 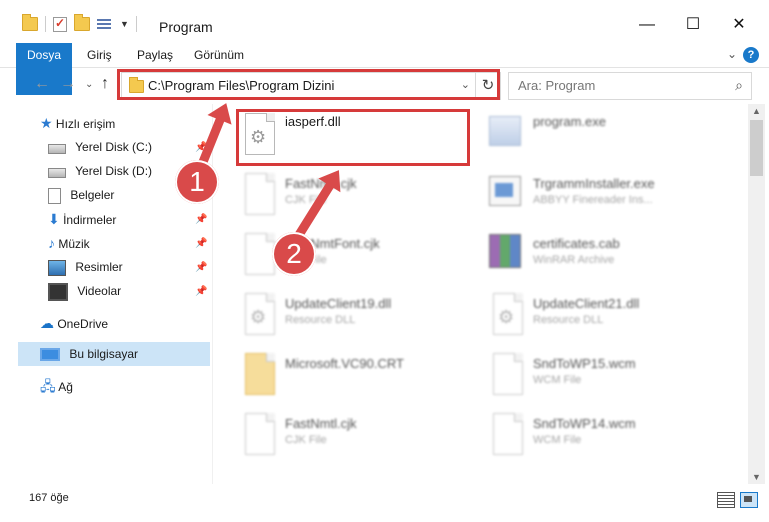 I want to click on tab-home: Giriş, so click(x=99, y=55).